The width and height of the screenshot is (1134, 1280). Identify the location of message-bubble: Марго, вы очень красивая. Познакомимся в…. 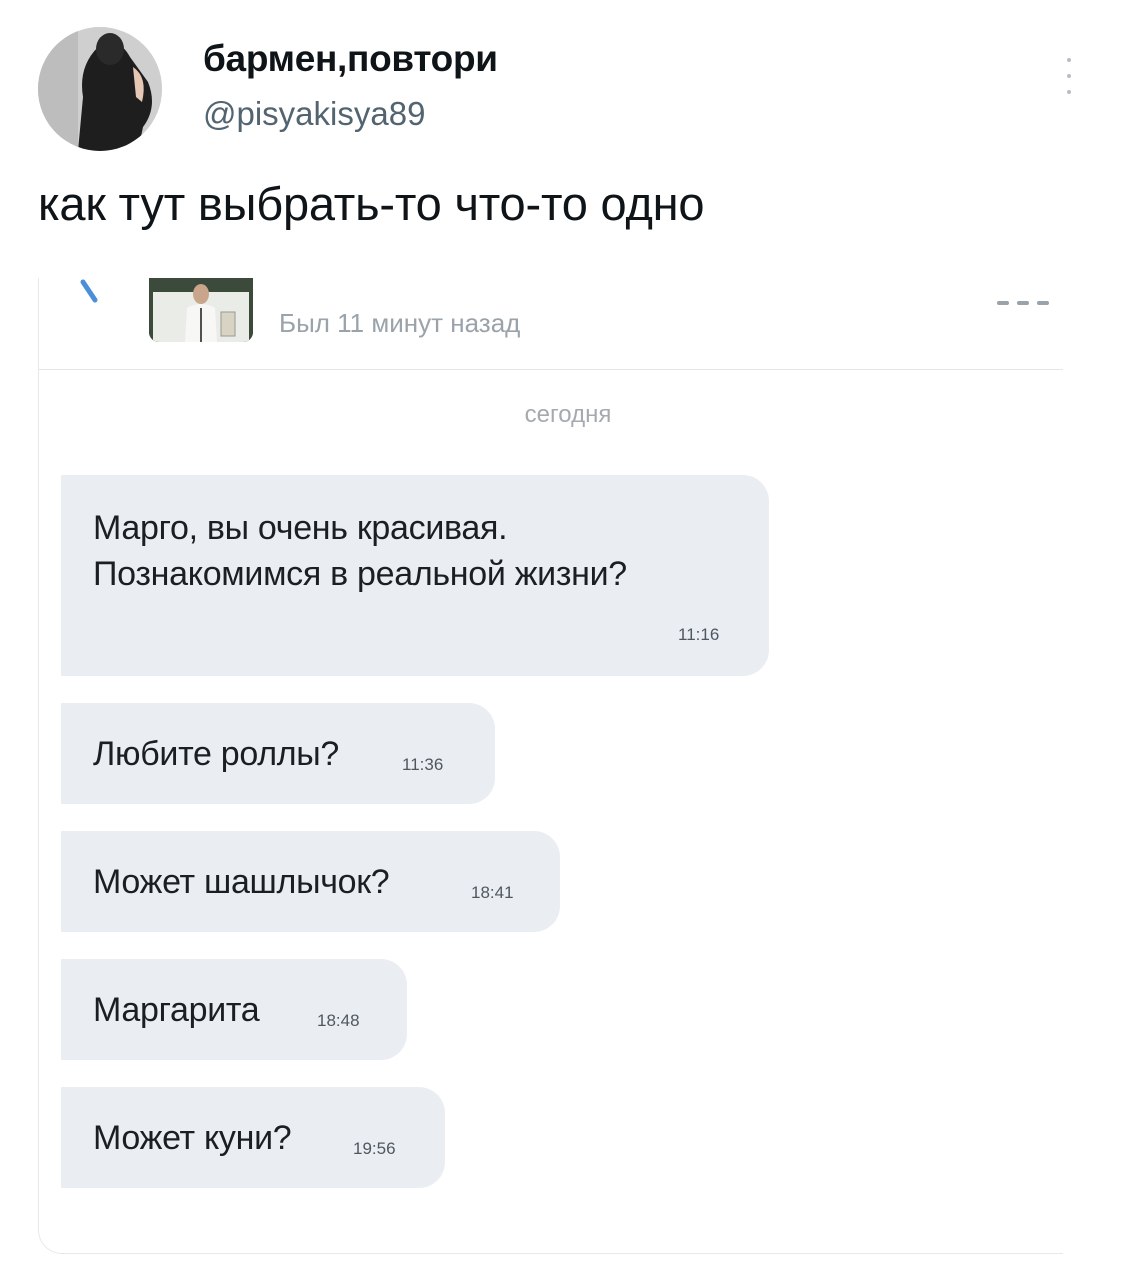
(415, 575).